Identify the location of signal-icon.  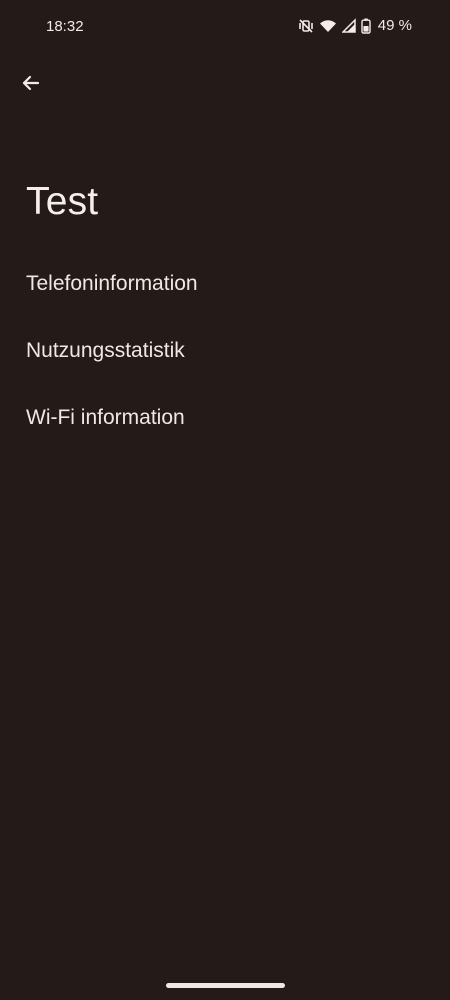
(348, 25).